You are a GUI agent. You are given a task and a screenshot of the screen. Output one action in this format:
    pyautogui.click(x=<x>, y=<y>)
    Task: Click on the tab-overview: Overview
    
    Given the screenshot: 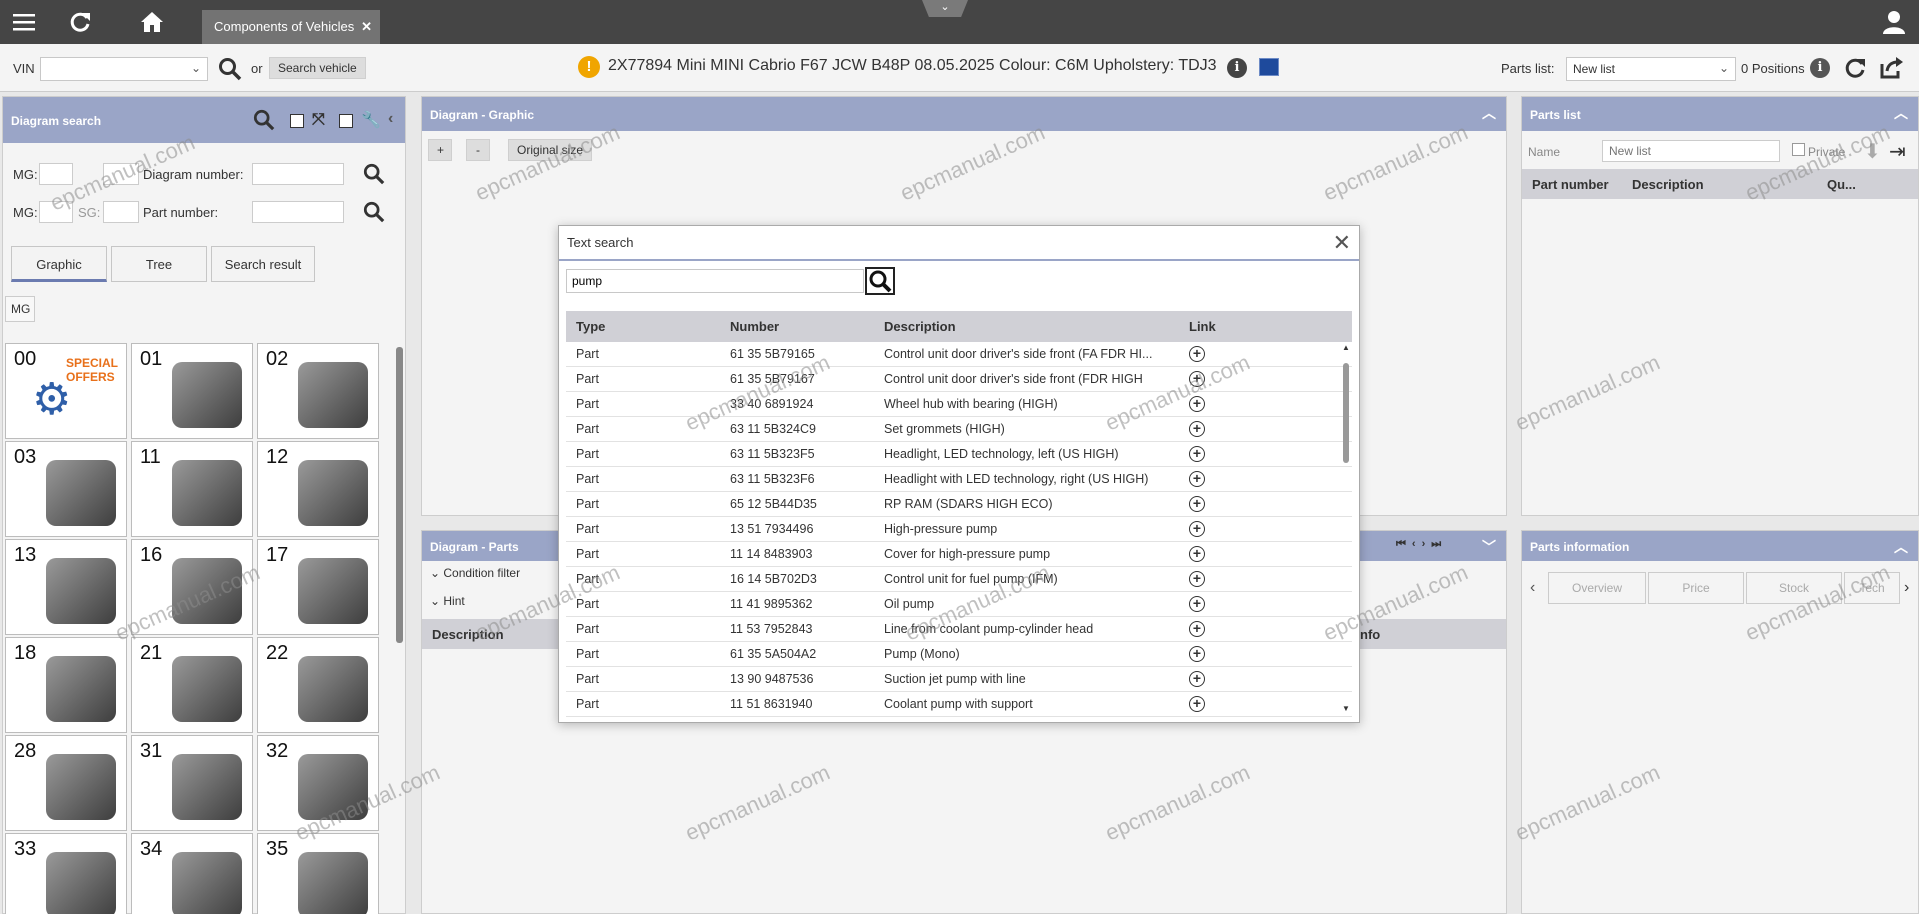 What is the action you would take?
    pyautogui.click(x=1597, y=588)
    